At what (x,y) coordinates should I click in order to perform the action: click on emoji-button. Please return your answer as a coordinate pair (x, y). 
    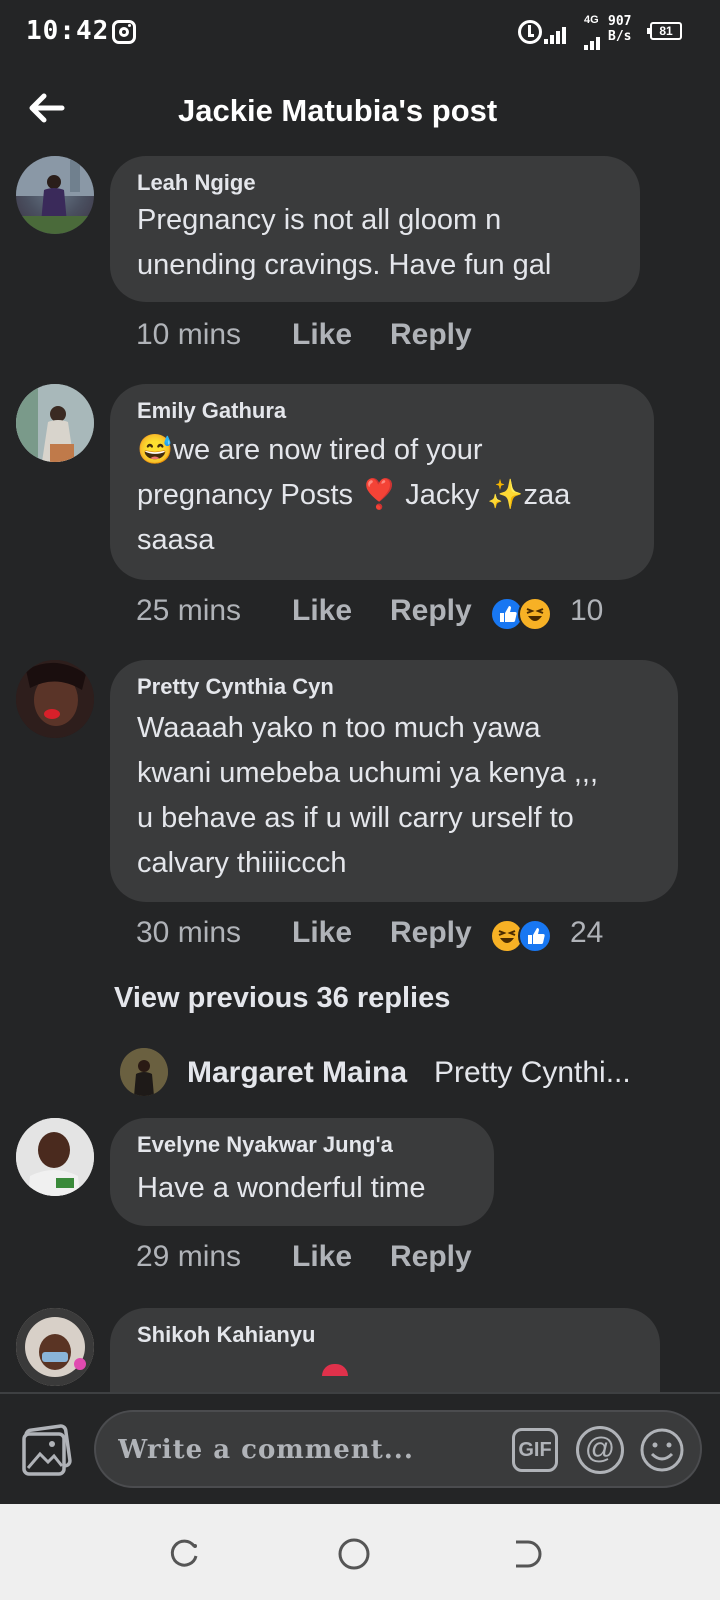
    Looking at the image, I should click on (662, 1450).